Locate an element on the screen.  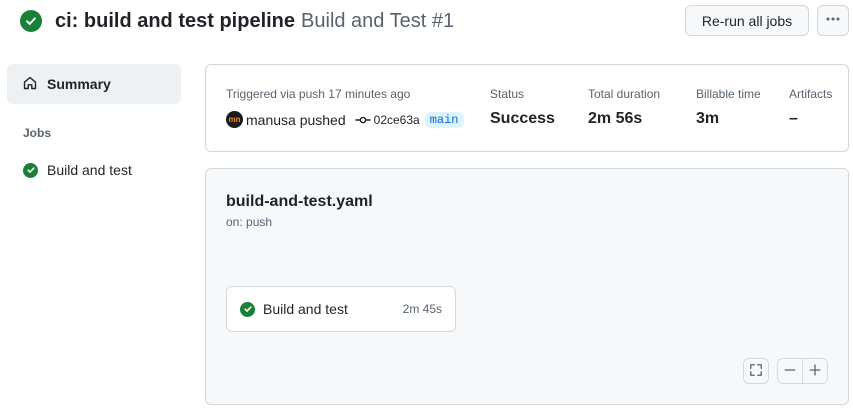
graph-job-label: Build and test is located at coordinates (305, 309).